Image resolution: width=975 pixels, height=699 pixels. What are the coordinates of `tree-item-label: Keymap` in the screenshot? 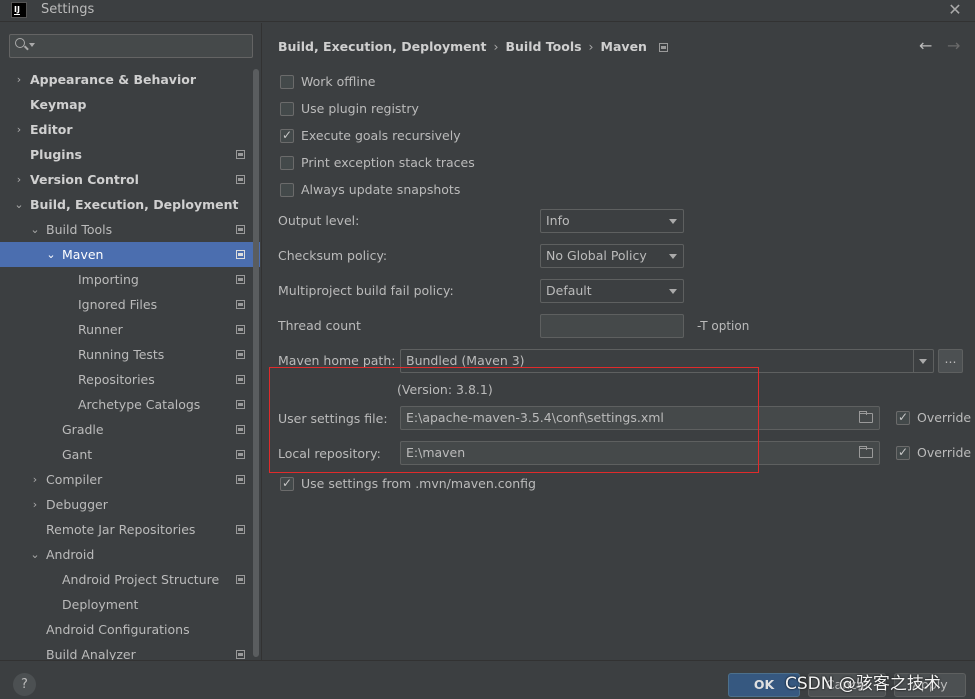 It's located at (58, 104).